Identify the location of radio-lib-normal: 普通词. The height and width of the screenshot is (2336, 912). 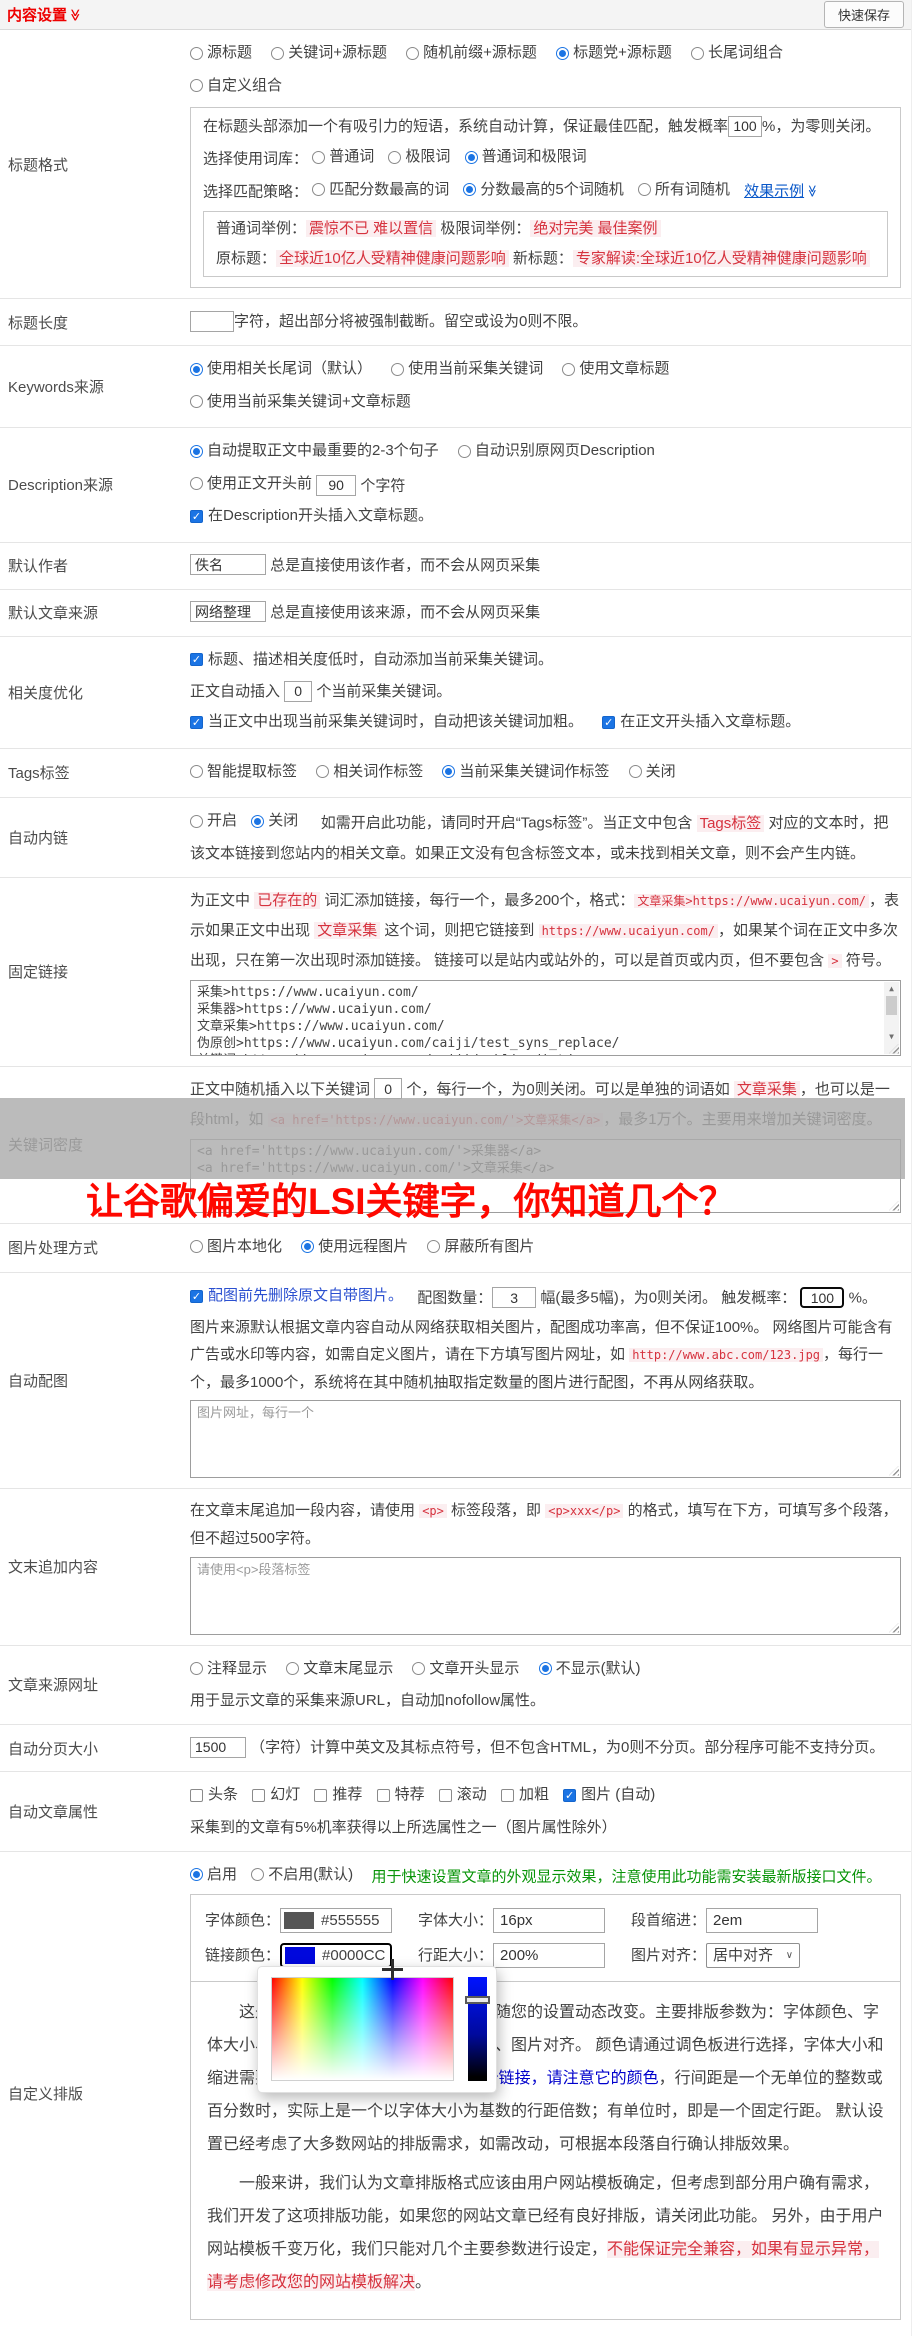
(343, 157).